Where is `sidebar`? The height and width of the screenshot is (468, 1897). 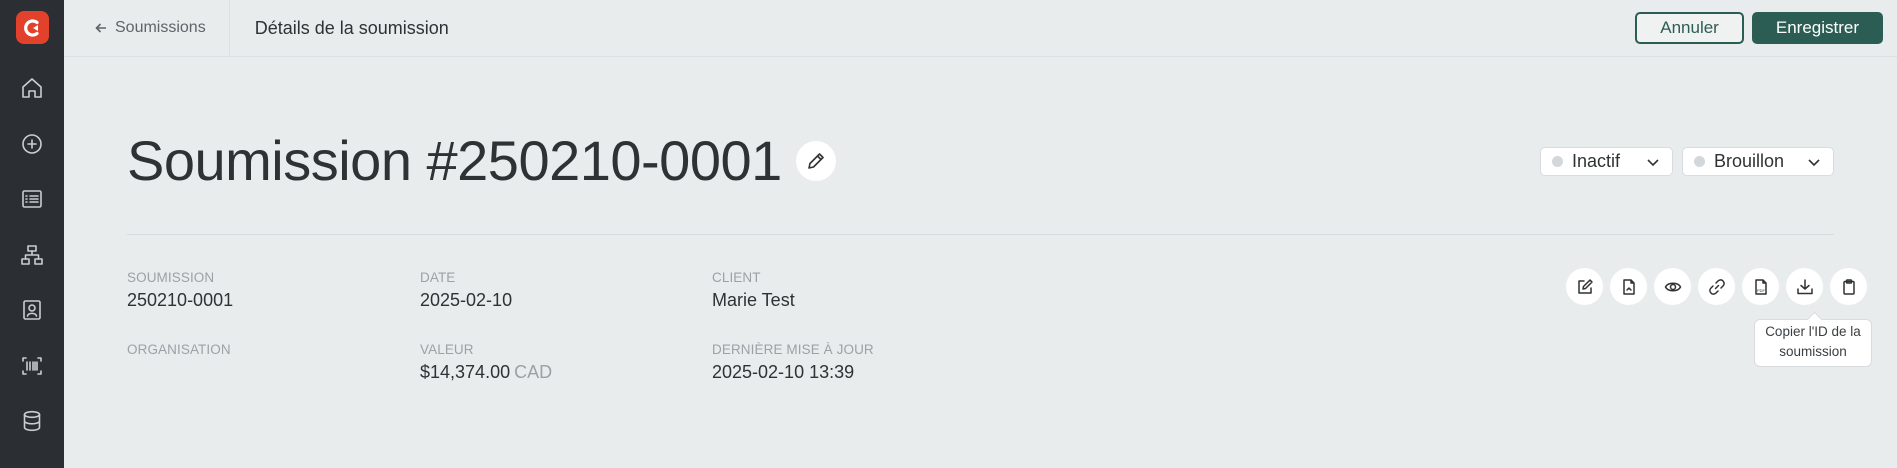 sidebar is located at coordinates (32, 234).